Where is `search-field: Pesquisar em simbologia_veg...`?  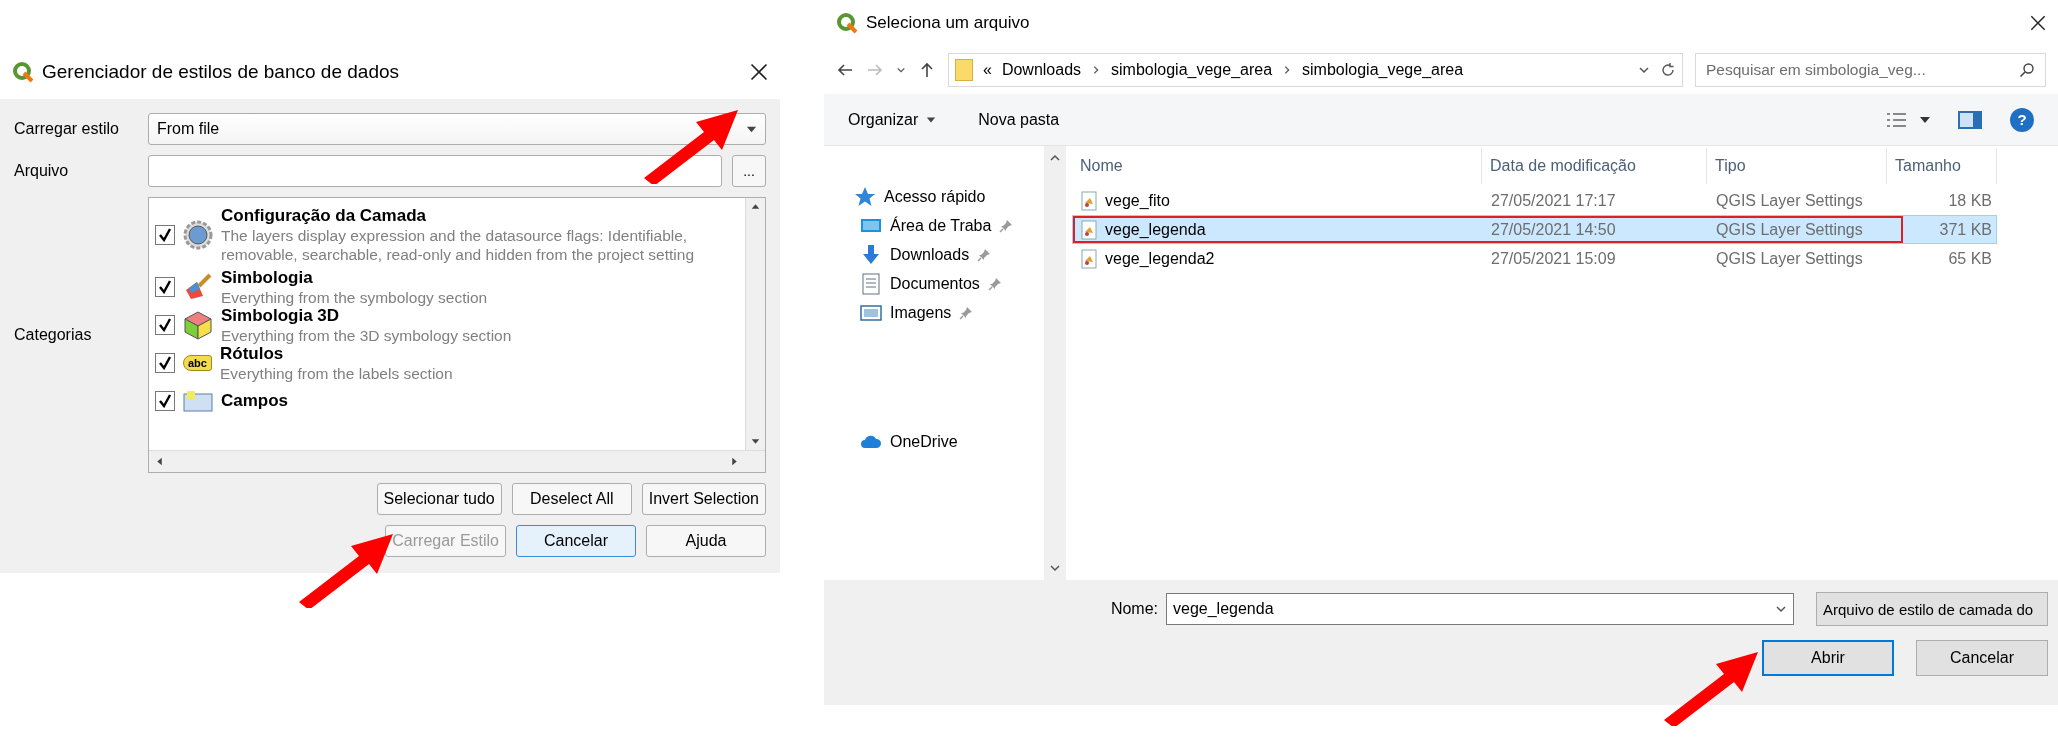 search-field: Pesquisar em simbologia_veg... is located at coordinates (1870, 70).